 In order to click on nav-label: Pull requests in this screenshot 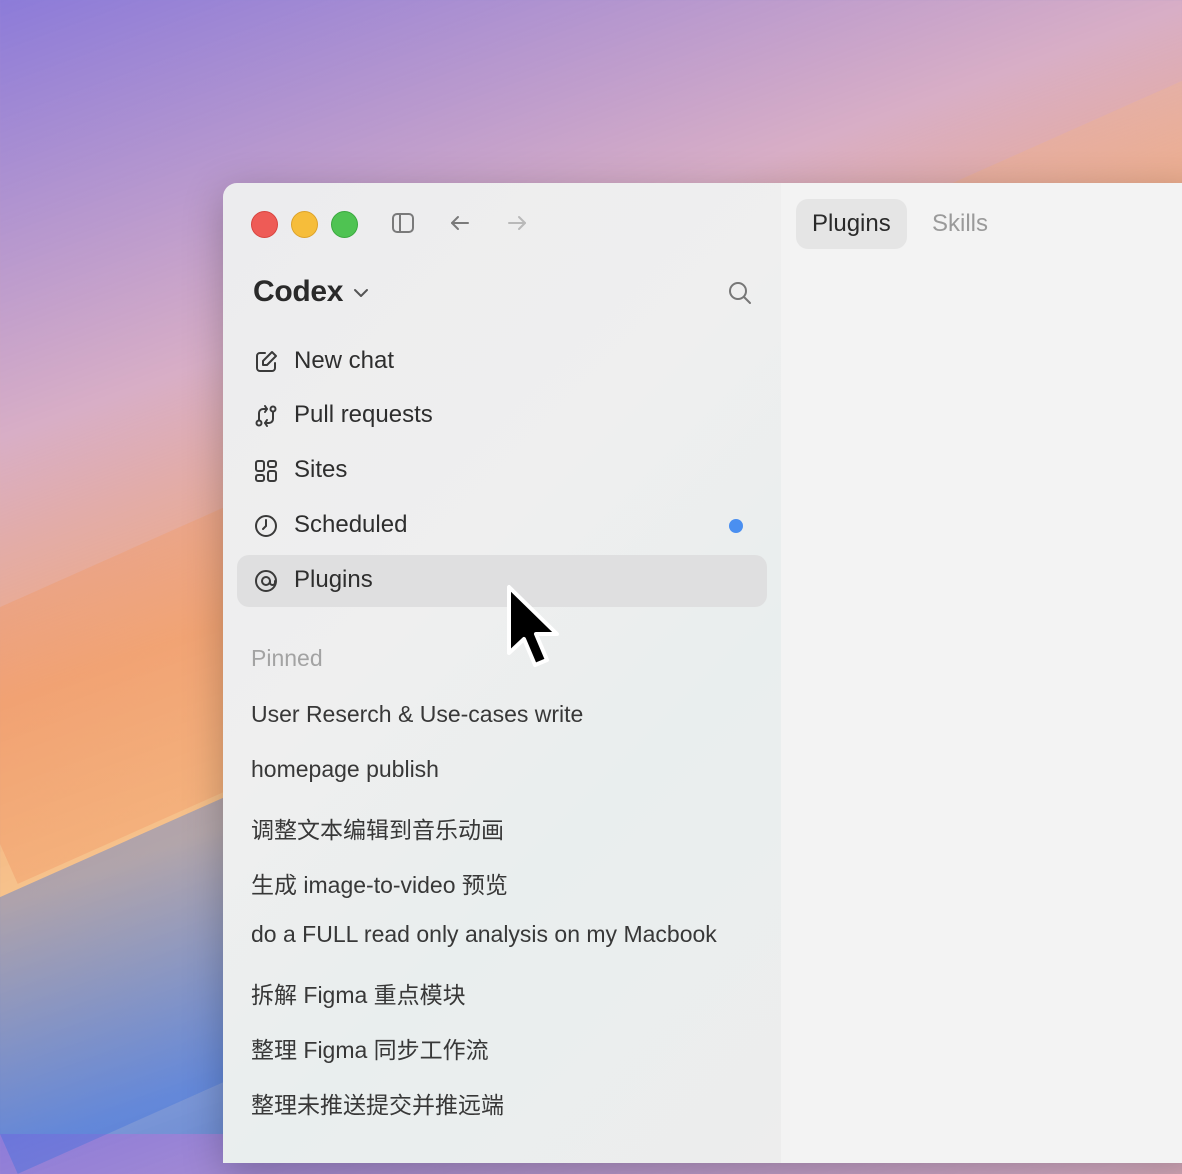, I will do `click(363, 414)`.